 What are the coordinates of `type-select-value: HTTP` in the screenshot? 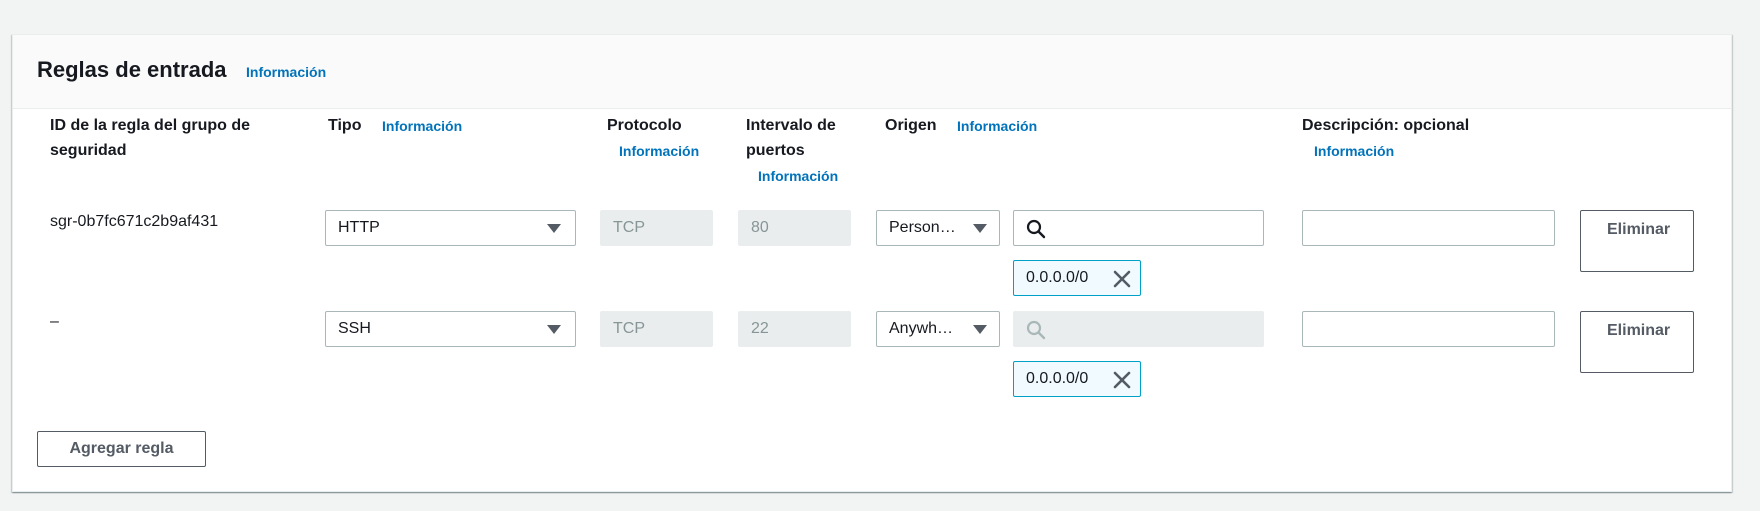 It's located at (359, 227).